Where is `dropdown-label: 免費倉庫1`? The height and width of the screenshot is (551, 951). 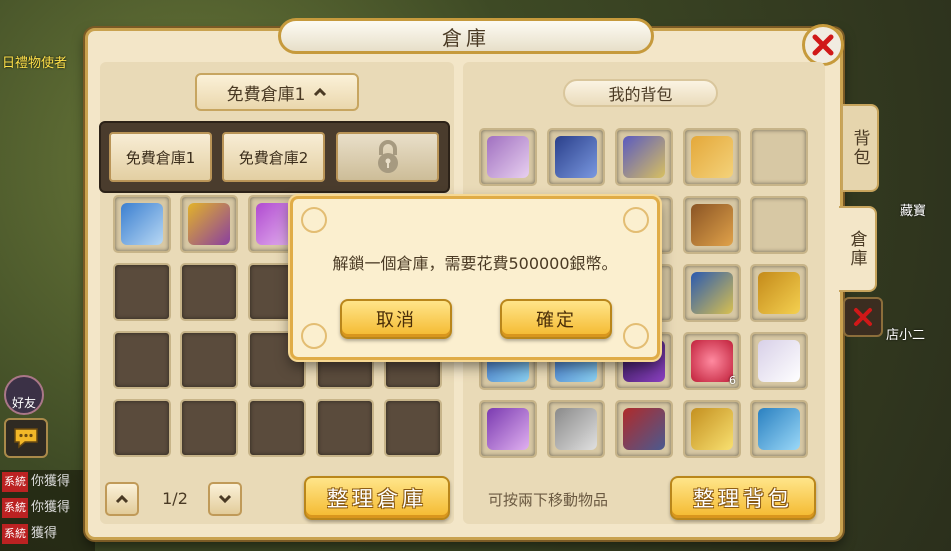
dropdown-label: 免費倉庫1 is located at coordinates (266, 94).